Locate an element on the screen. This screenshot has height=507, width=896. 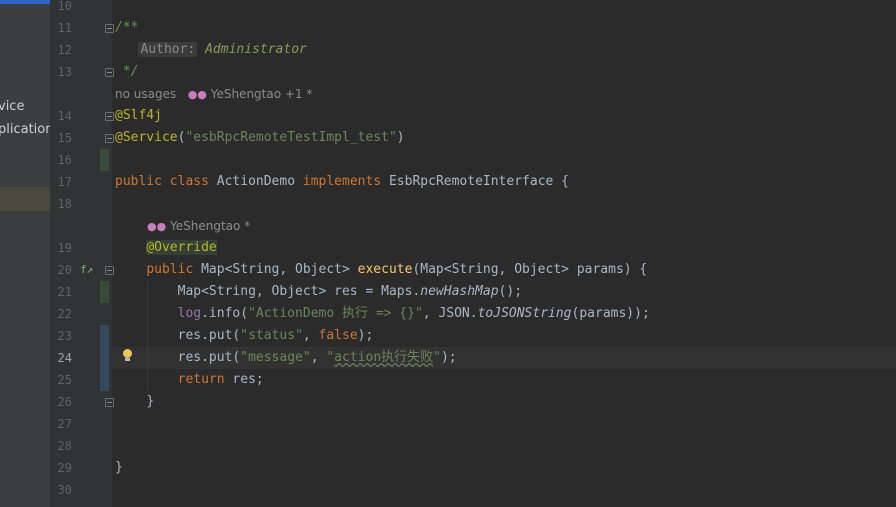
project-tree-item-service: vice is located at coordinates (12, 106).